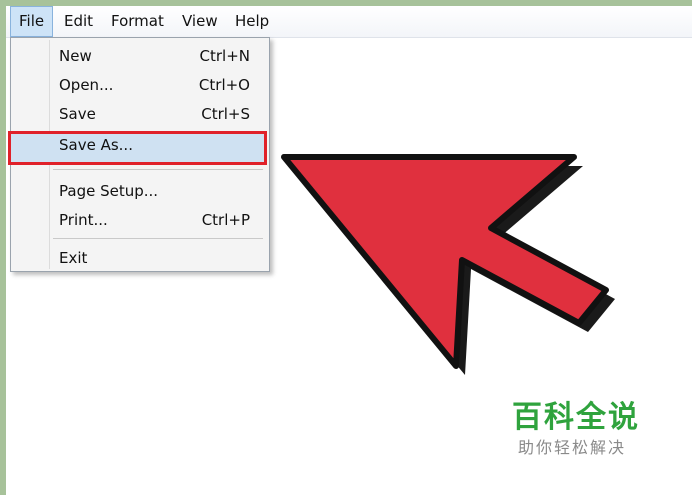 This screenshot has width=692, height=495. What do you see at coordinates (576, 417) in the screenshot?
I see `watermark-title: 百科全说` at bounding box center [576, 417].